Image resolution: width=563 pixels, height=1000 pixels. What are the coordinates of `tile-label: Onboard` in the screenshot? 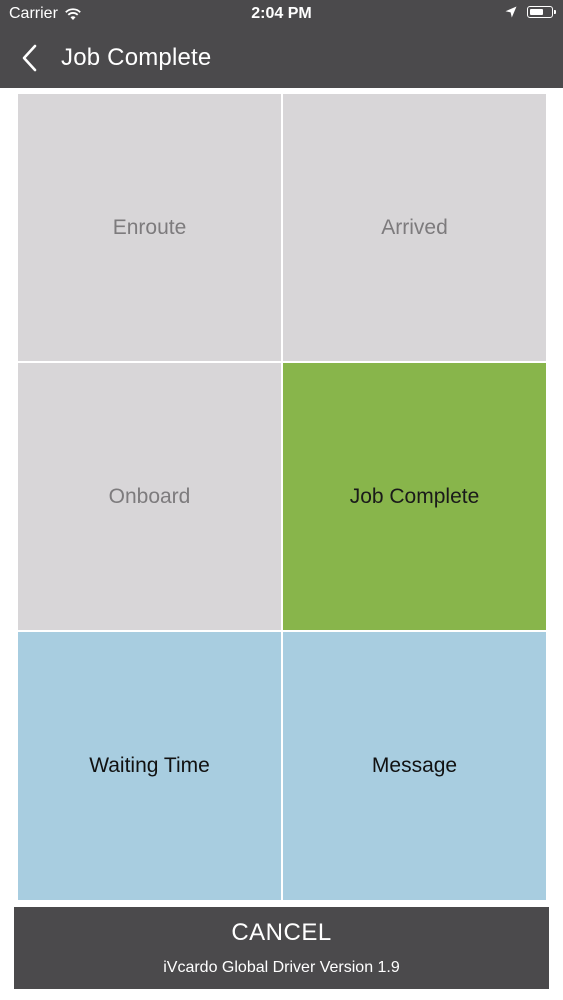 It's located at (149, 496).